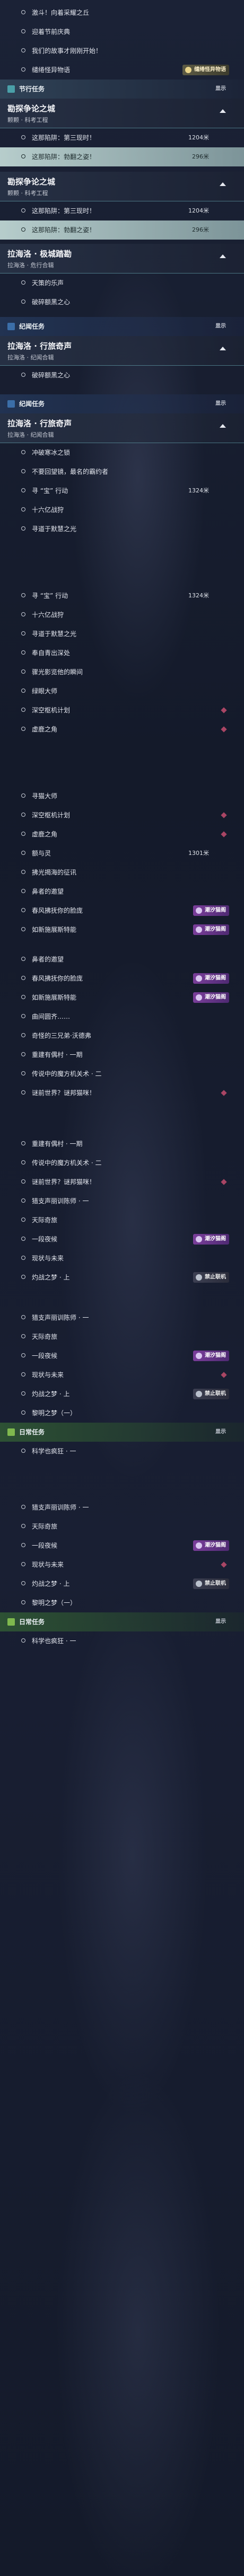  What do you see at coordinates (122, 653) in the screenshot?
I see `quest-item: 奉自青出深处` at bounding box center [122, 653].